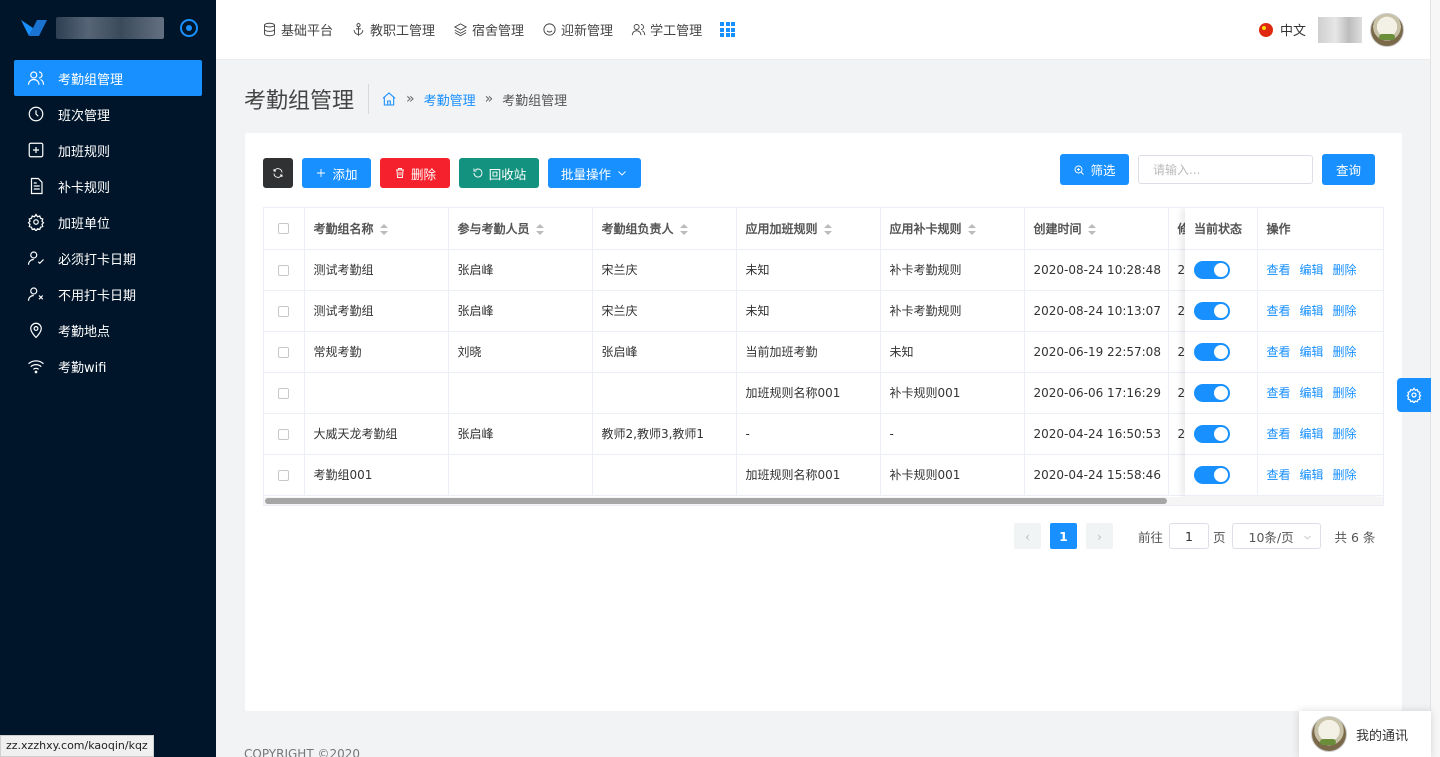 Image resolution: width=1440 pixels, height=757 pixels. Describe the element at coordinates (36, 330) in the screenshot. I see `location-pin-icon` at that location.